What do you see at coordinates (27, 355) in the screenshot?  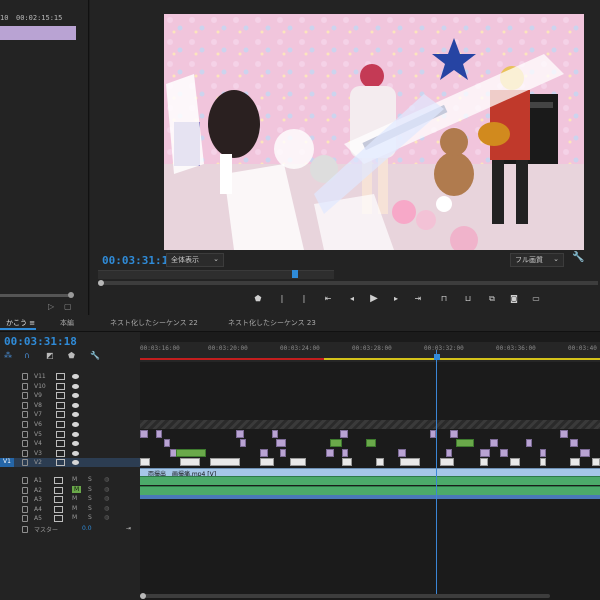 I see `snap-icon: ∩` at bounding box center [27, 355].